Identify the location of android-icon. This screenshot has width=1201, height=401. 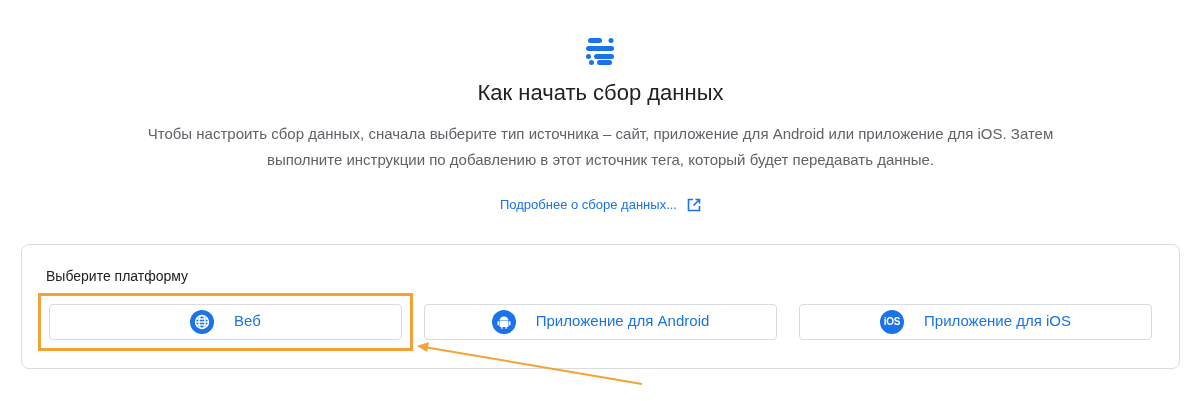
(503, 321).